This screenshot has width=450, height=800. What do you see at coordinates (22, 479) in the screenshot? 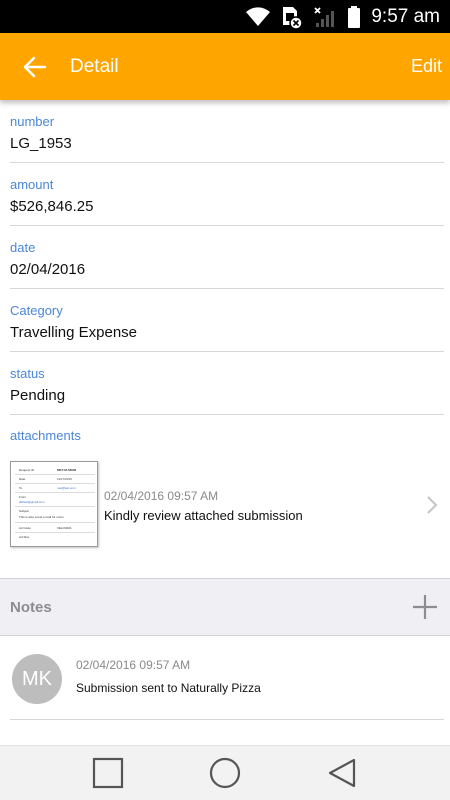
I see `thumb-text: Date` at bounding box center [22, 479].